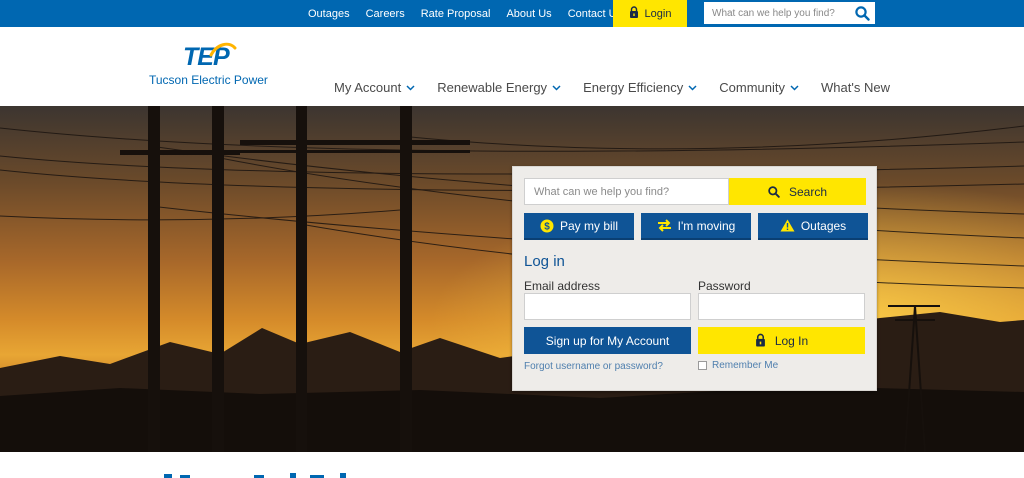 The width and height of the screenshot is (1024, 478). Describe the element at coordinates (528, 14) in the screenshot. I see `utility-link-about-us: About Us` at that location.